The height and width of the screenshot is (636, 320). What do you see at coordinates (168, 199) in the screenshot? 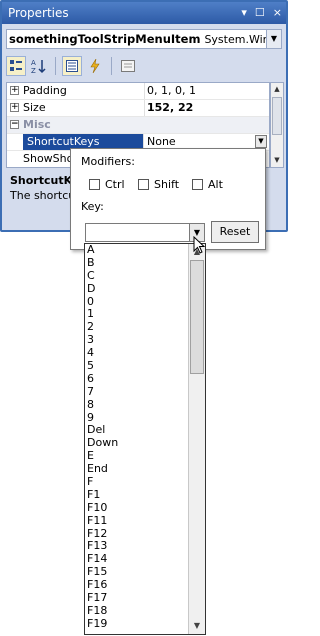
I see `shortcut-keys-editor: Modifiers: Ctrl Shift Alt Key: ▼ Reset` at bounding box center [168, 199].